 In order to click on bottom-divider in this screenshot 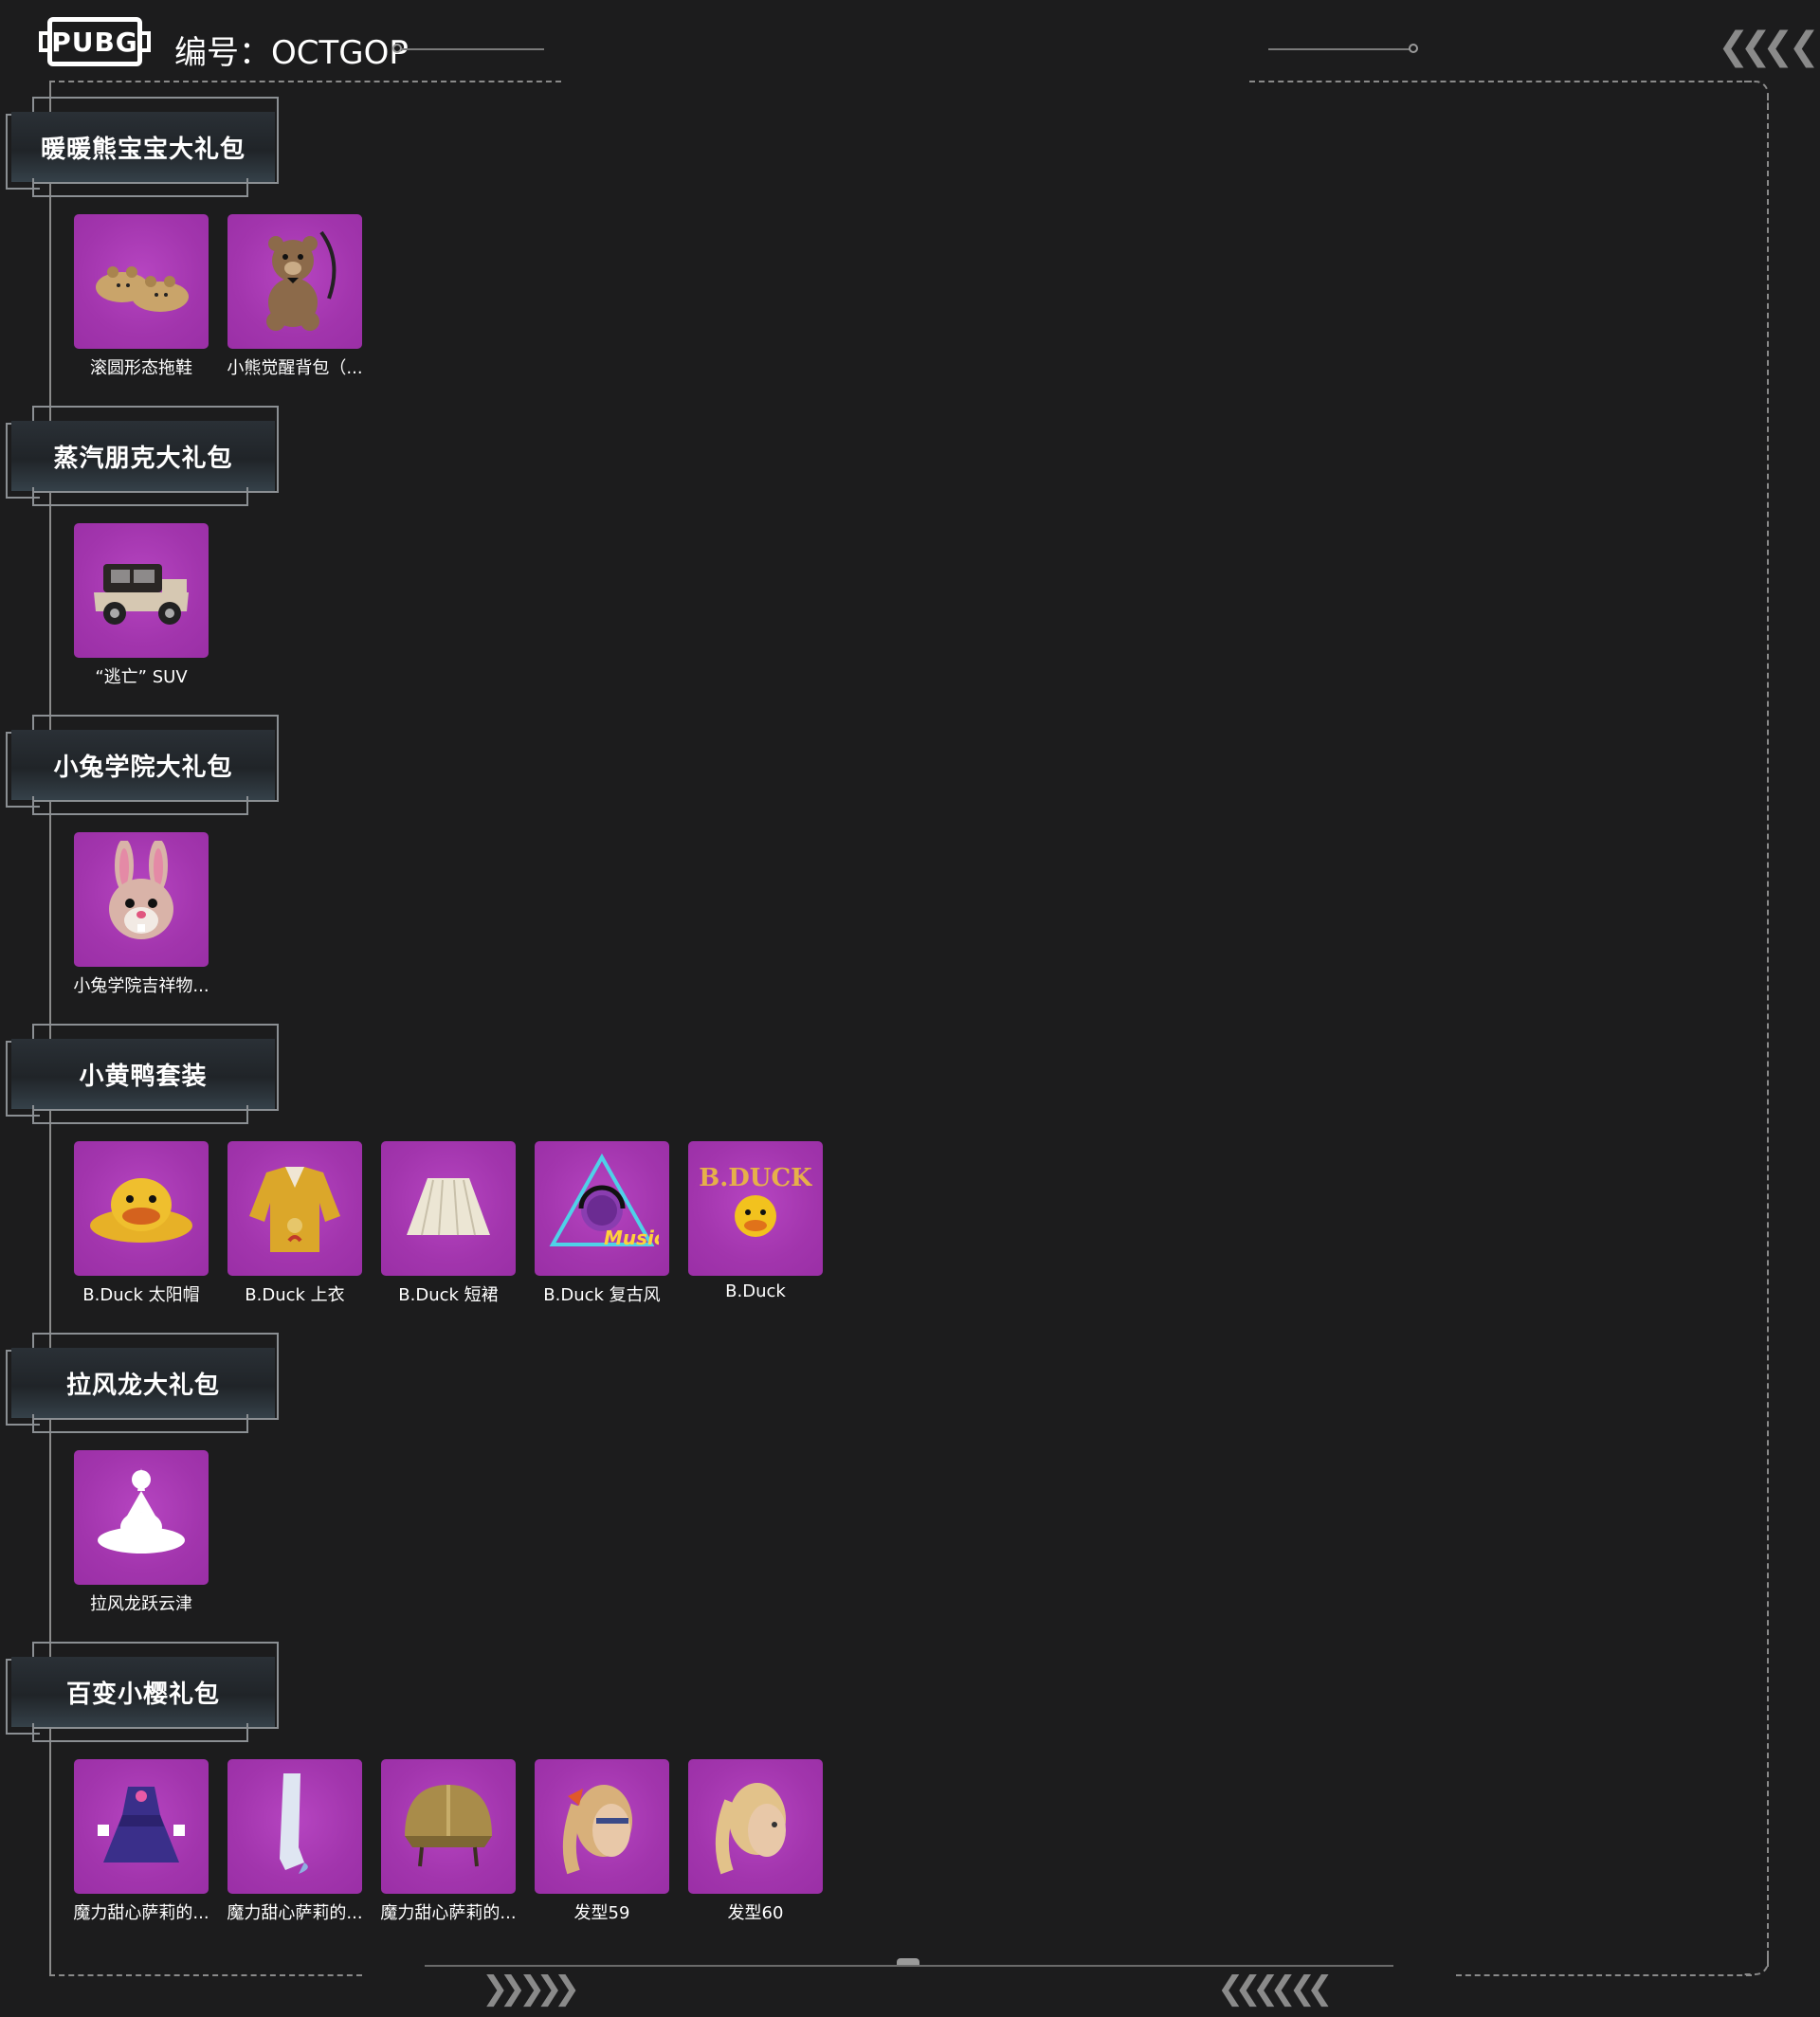, I will do `click(909, 1966)`.